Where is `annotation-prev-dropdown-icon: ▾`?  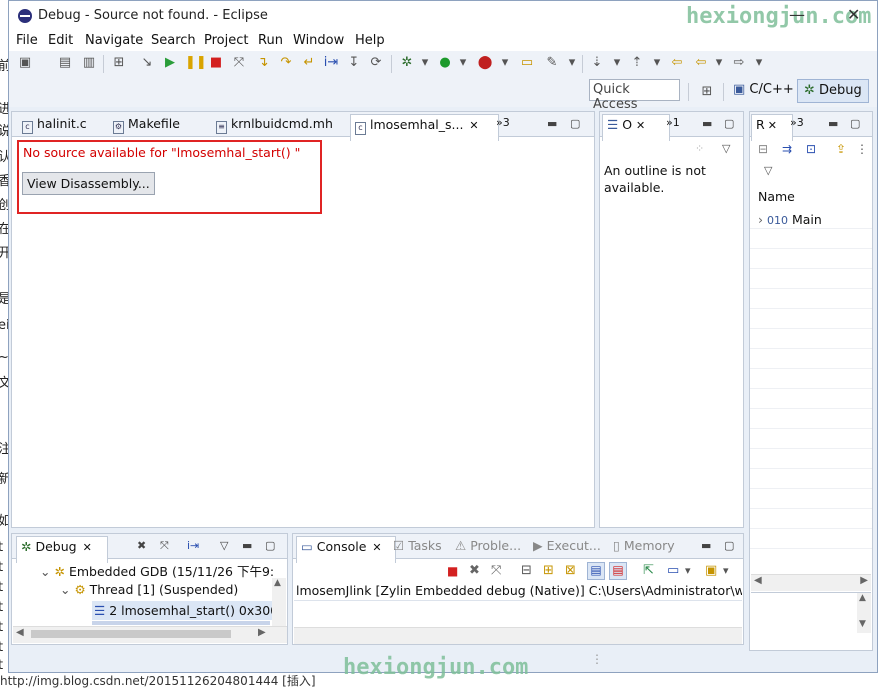
annotation-prev-dropdown-icon: ▾ is located at coordinates (657, 63).